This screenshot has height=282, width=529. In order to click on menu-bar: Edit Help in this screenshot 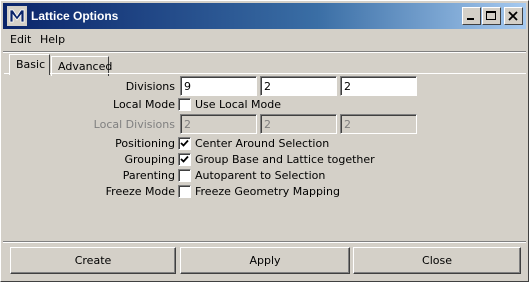, I will do `click(264, 40)`.